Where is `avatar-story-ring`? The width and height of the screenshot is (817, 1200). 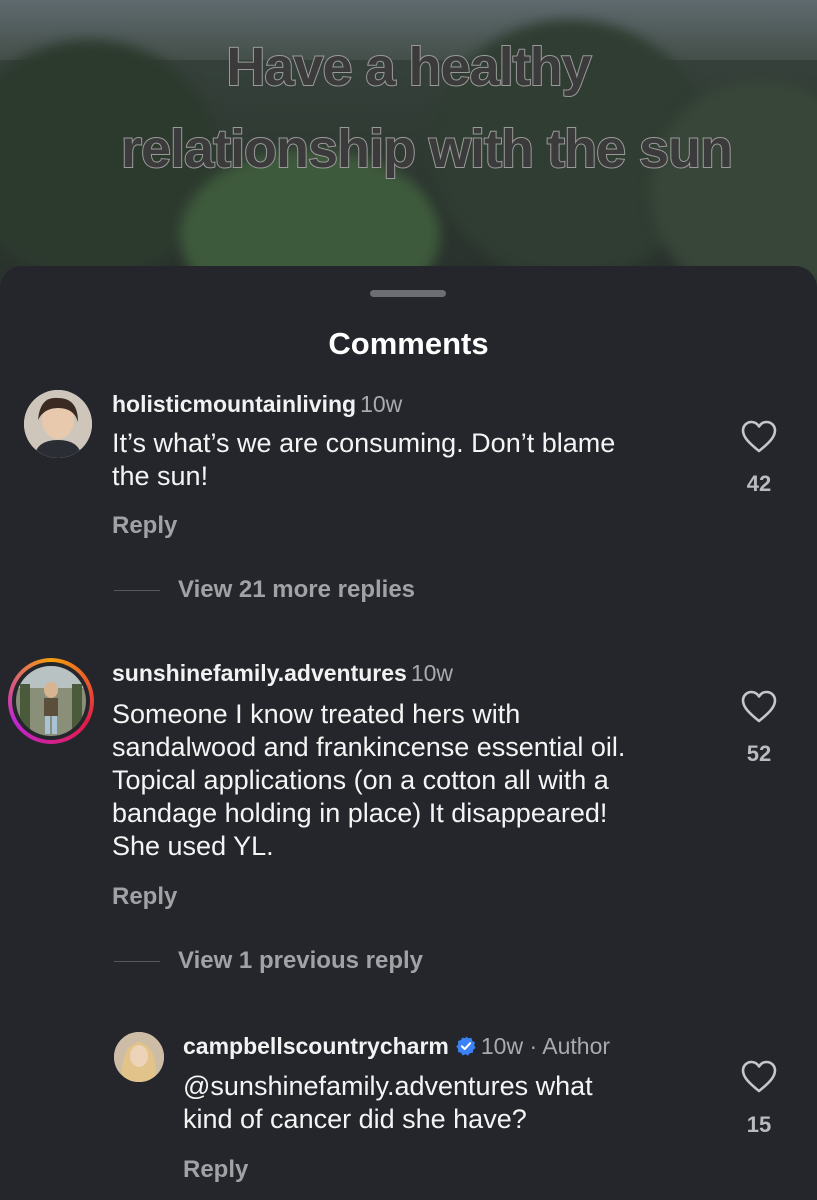
avatar-story-ring is located at coordinates (51, 701).